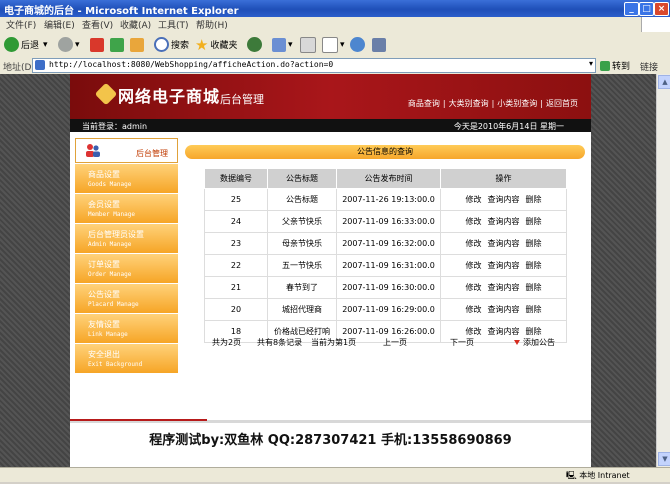 Image resolution: width=670 pixels, height=484 pixels. I want to click on toolbar: 后退 ▾ ▾ 搜索 ★ 收藏夹 ▾ ▾, so click(335, 45).